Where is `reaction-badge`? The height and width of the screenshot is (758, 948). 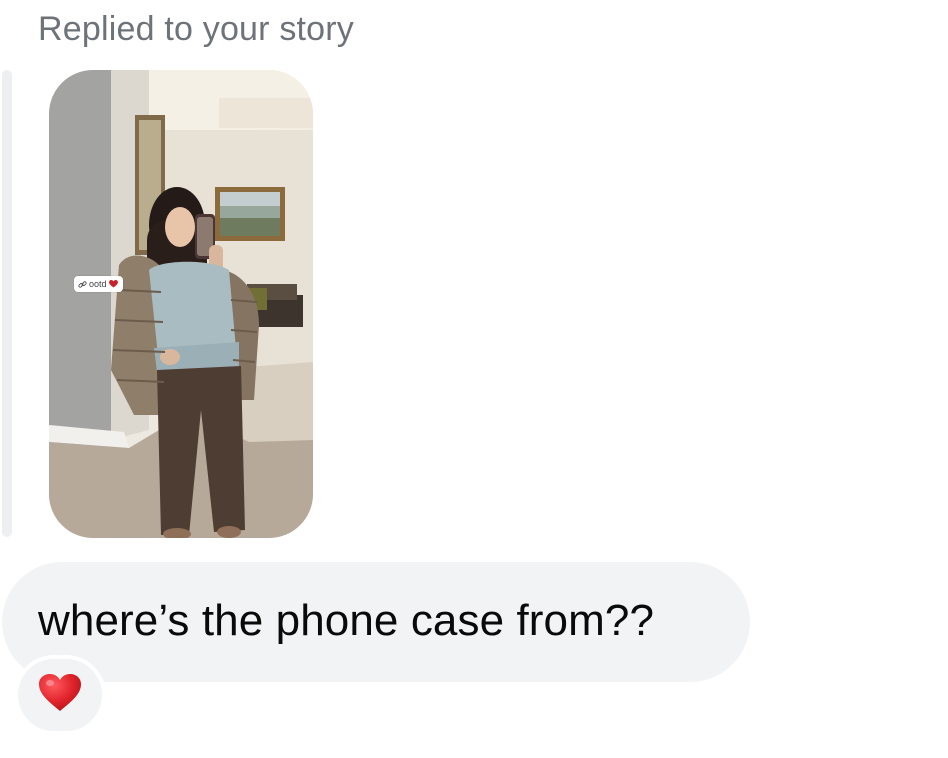 reaction-badge is located at coordinates (60, 695).